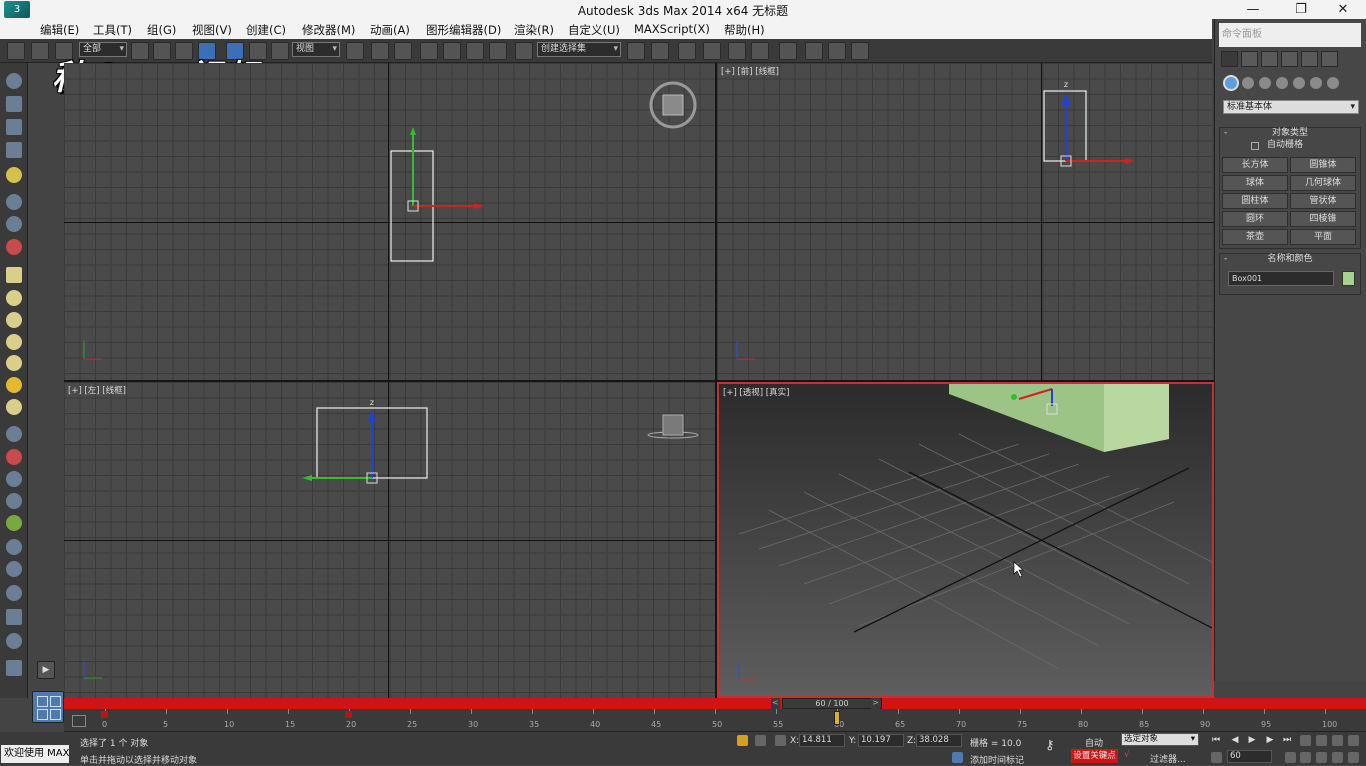  What do you see at coordinates (16, 51) in the screenshot?
I see `link-icon` at bounding box center [16, 51].